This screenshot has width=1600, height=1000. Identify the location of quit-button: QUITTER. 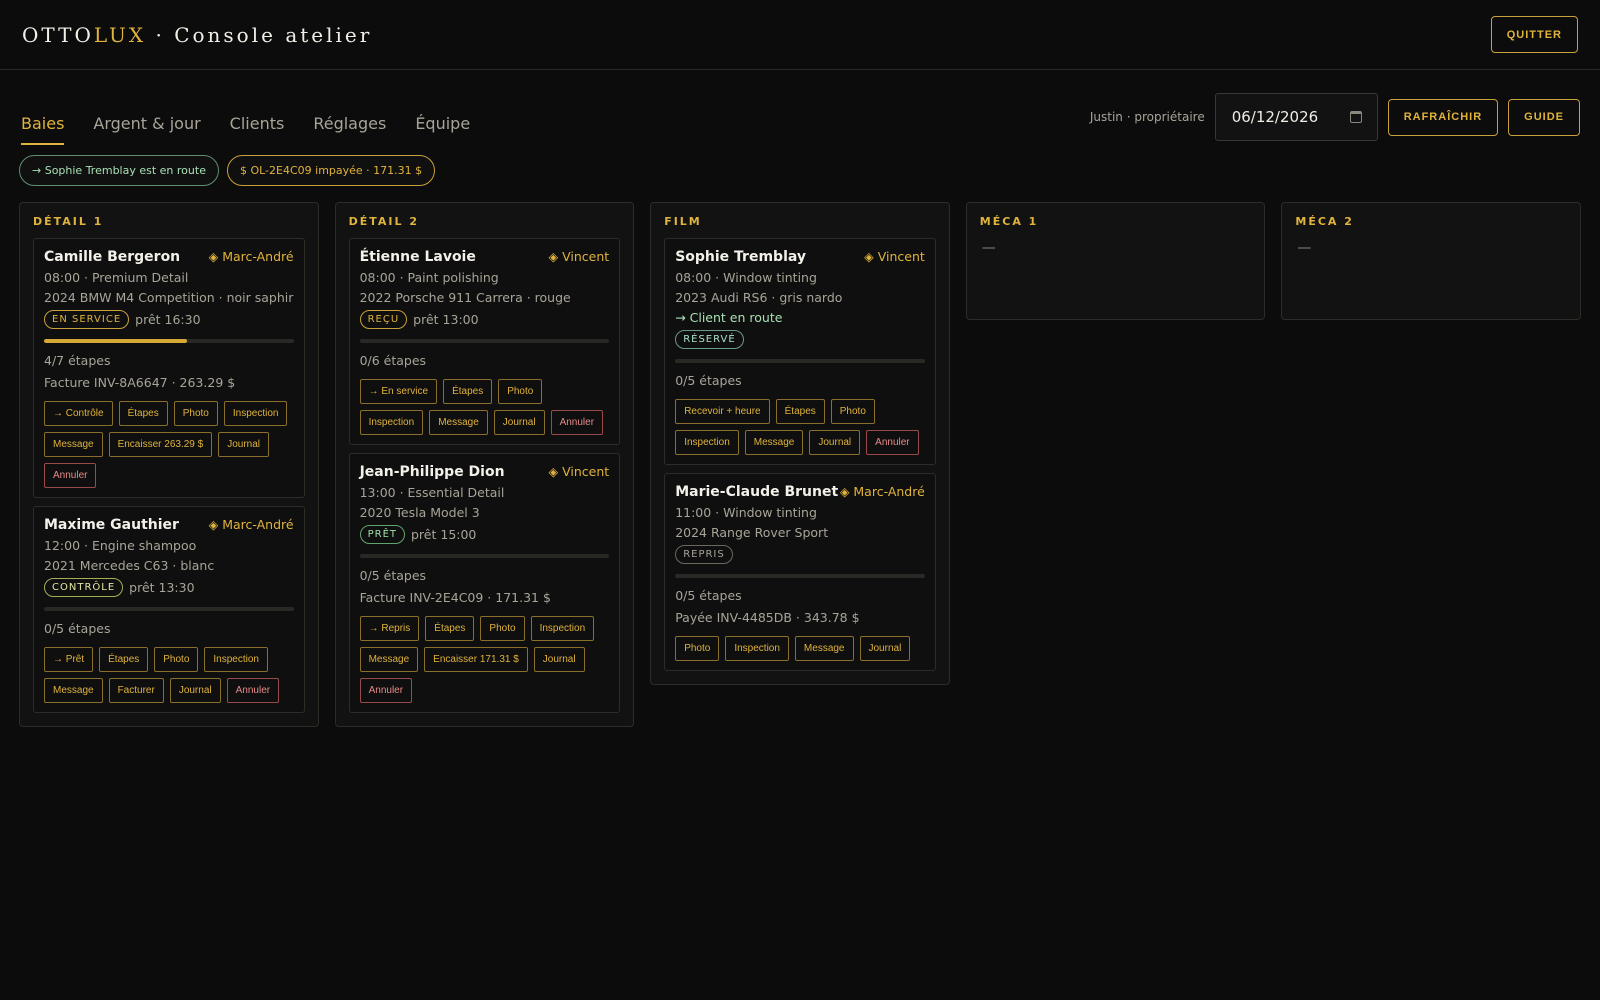
(1534, 34).